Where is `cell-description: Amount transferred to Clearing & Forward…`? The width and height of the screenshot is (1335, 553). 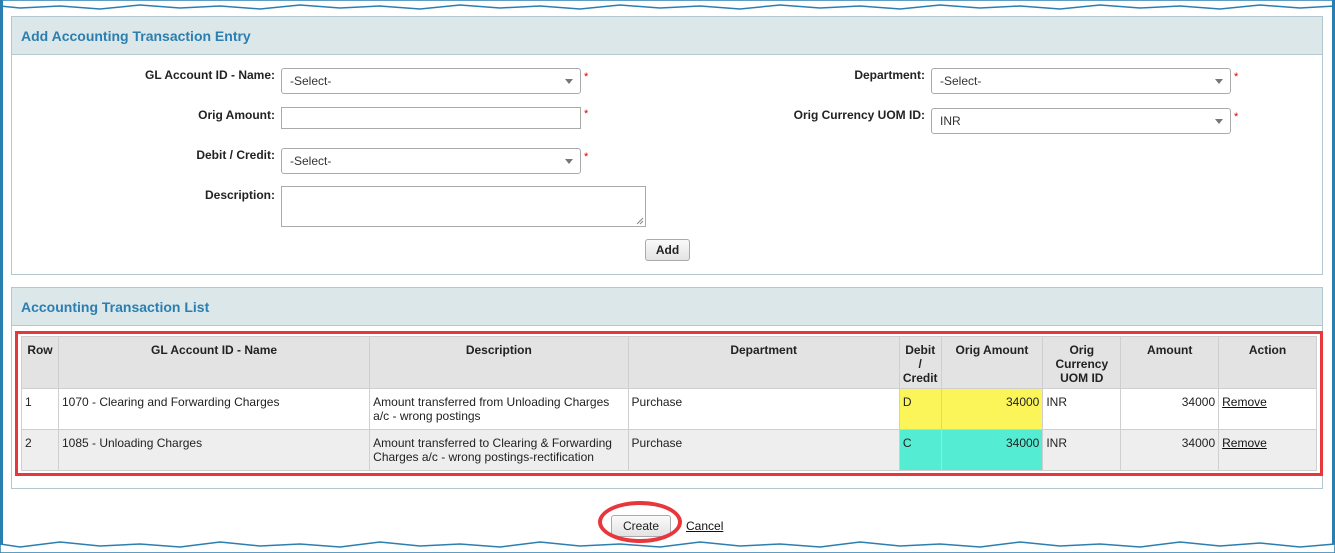 cell-description: Amount transferred to Clearing & Forward… is located at coordinates (499, 450).